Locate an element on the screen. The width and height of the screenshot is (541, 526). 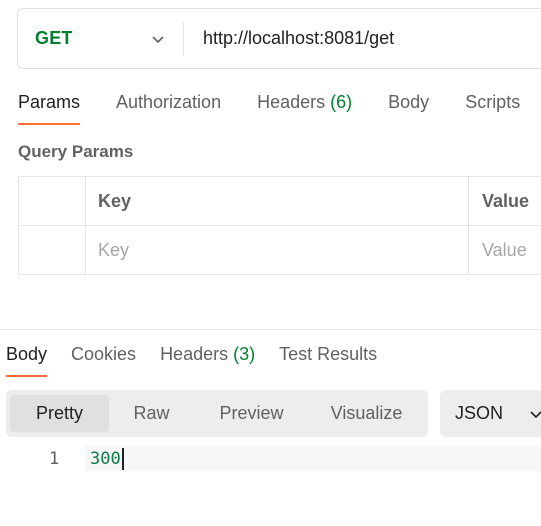
tab-scripts: Scripts is located at coordinates (492, 108).